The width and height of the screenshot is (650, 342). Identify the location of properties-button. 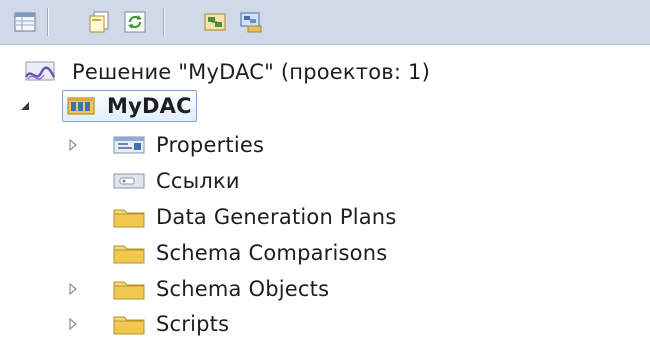
(25, 22).